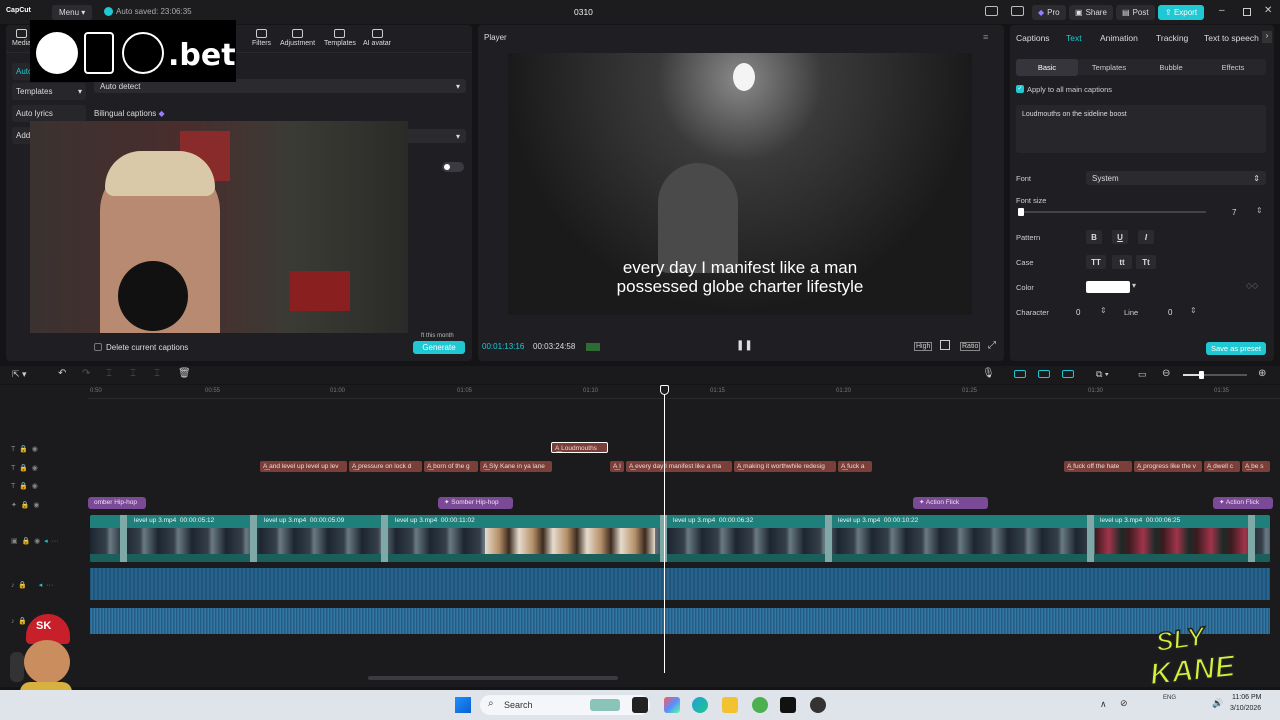 The image size is (1280, 720). What do you see at coordinates (1096, 262) in the screenshot?
I see `case-upper-button: TT` at bounding box center [1096, 262].